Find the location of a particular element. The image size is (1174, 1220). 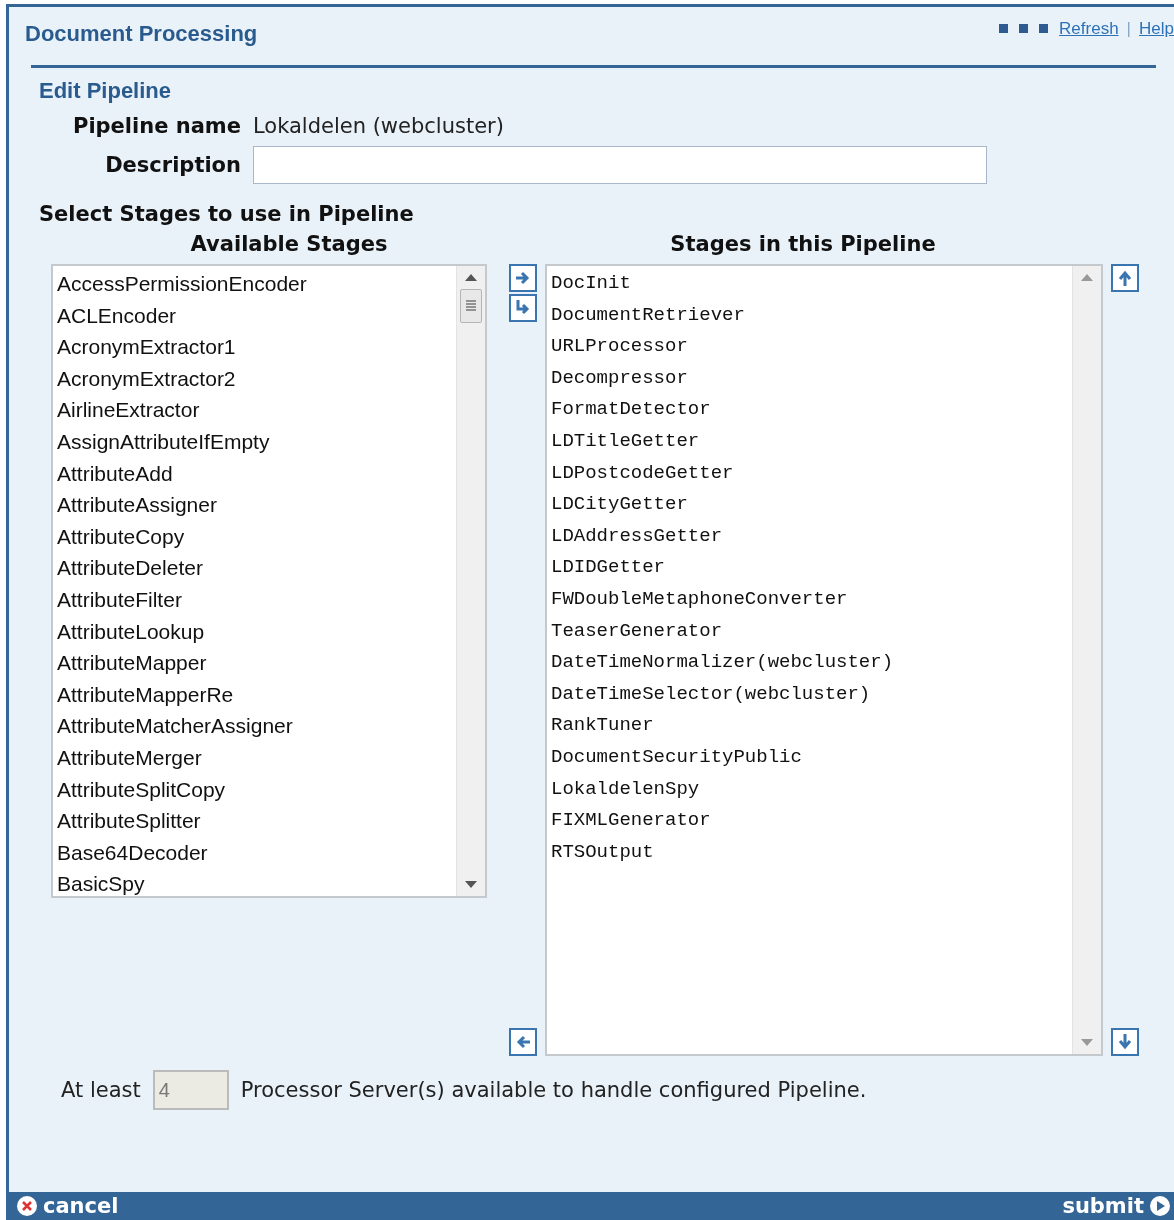

stages-heading: Select Stages to use in Pipeline is located at coordinates (227, 214).